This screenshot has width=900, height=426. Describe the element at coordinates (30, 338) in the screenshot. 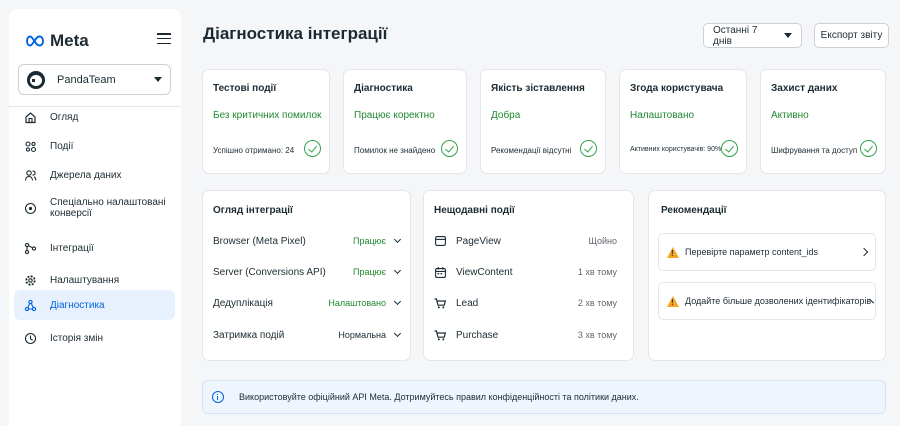

I see `clock-icon` at that location.